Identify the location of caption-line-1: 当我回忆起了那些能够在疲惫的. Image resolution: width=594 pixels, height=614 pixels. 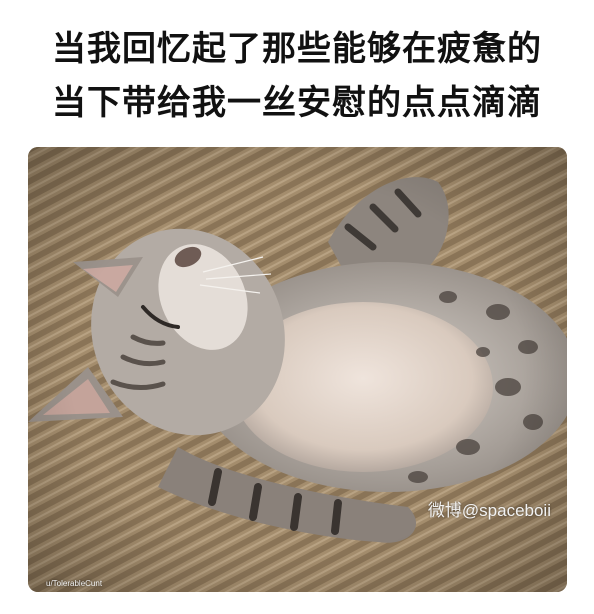
(297, 49).